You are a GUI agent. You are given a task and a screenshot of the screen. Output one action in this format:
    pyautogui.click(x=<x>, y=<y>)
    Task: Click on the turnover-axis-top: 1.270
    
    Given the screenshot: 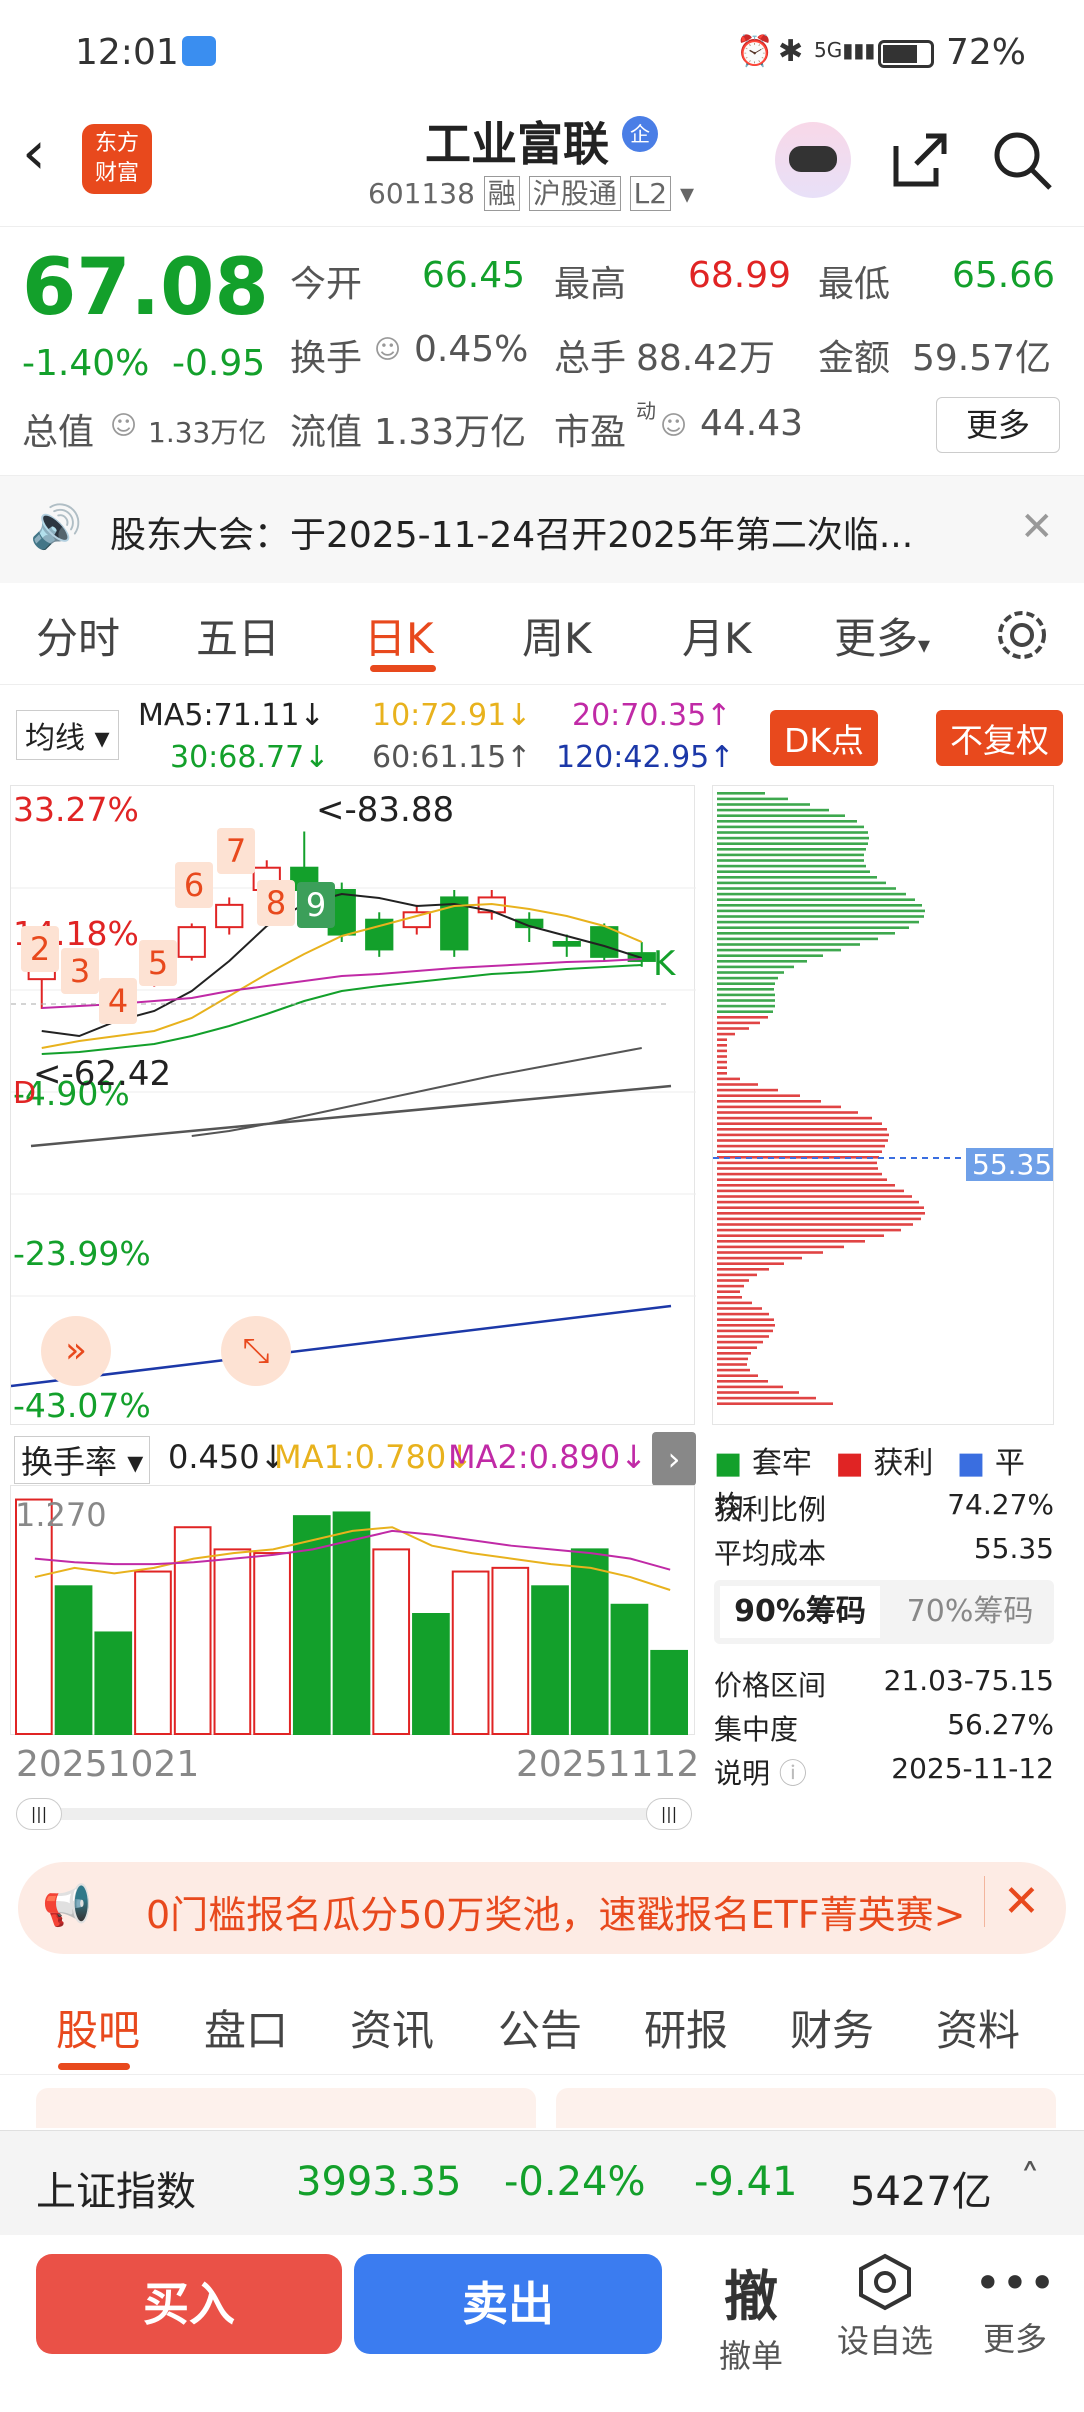 What is the action you would take?
    pyautogui.click(x=61, y=1515)
    